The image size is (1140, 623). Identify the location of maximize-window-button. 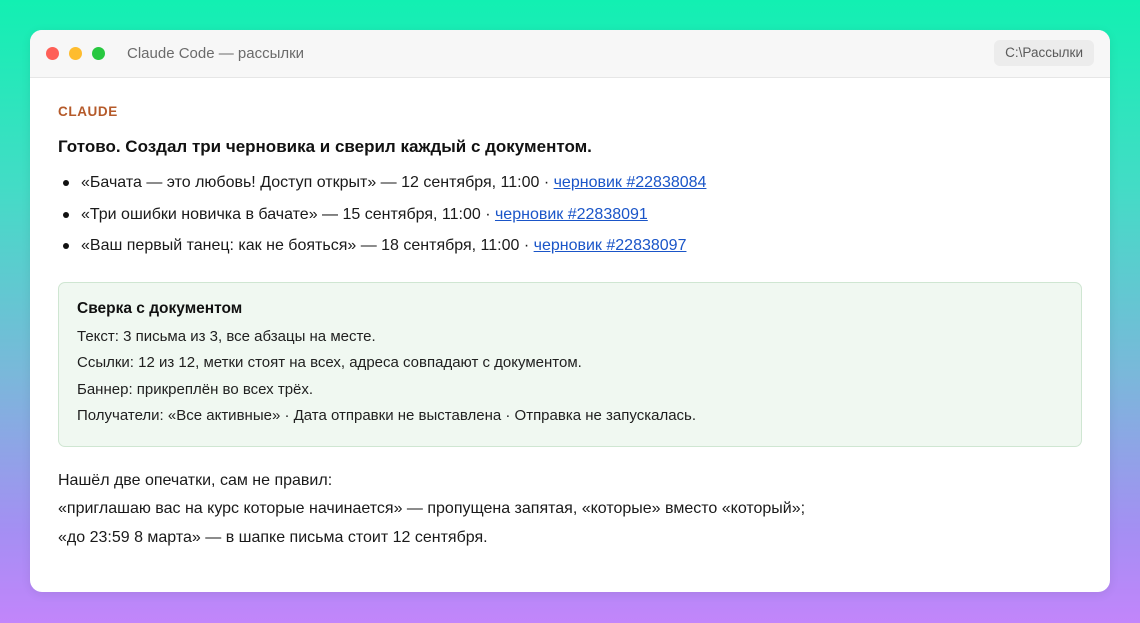
(98, 53).